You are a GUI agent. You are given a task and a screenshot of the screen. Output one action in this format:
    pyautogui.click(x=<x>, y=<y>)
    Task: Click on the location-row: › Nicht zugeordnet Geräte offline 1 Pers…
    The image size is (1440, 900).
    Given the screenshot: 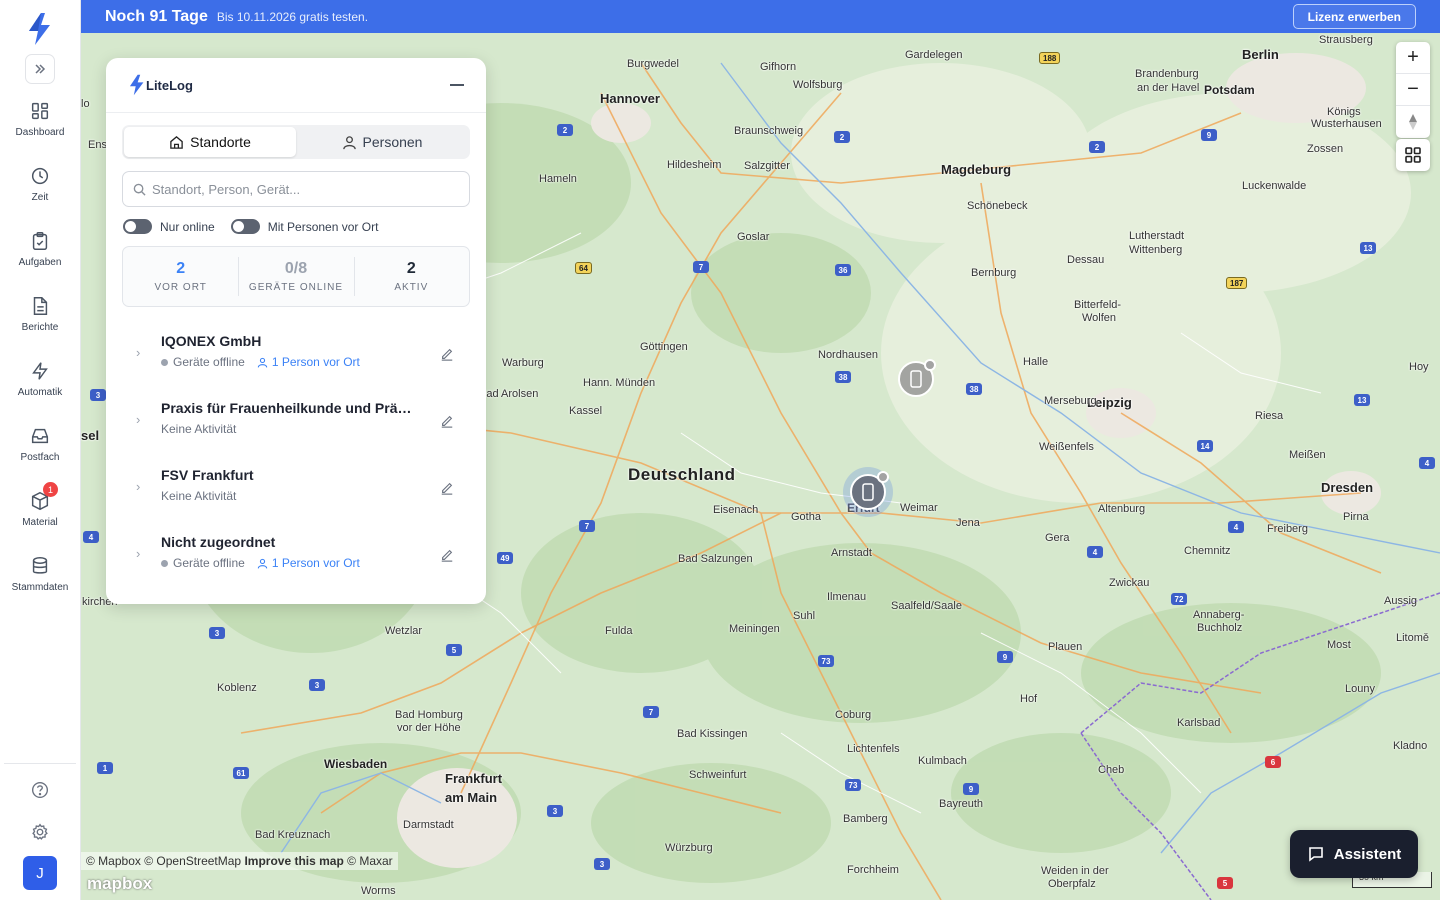 What is the action you would take?
    pyautogui.click(x=296, y=555)
    